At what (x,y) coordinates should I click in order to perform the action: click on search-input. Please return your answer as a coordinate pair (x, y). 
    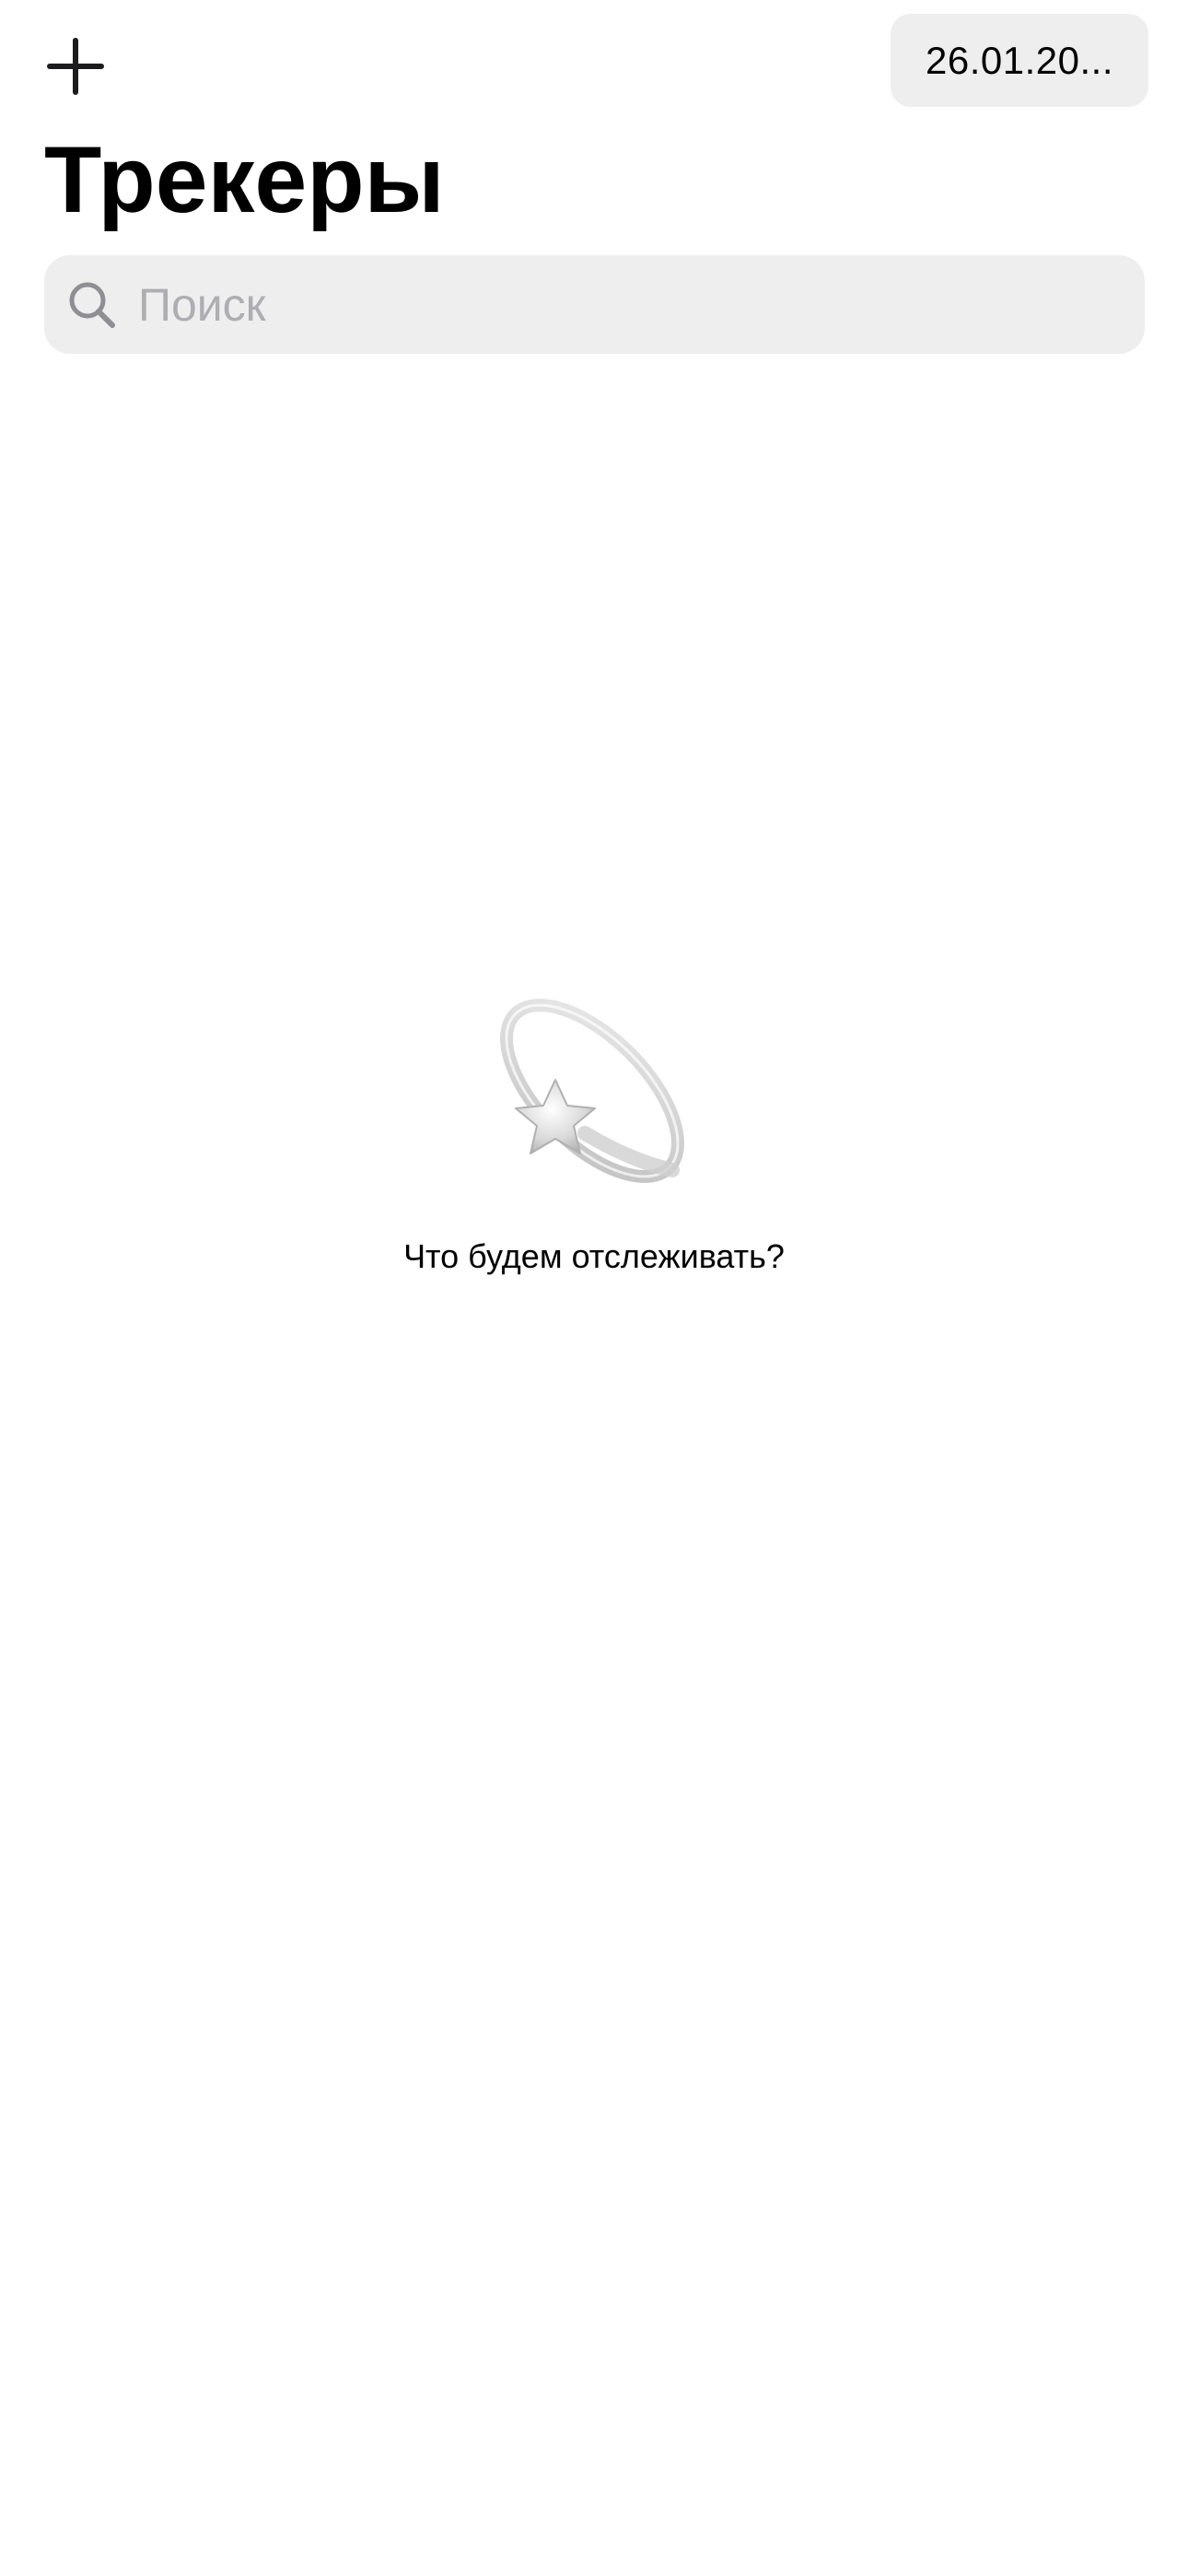
    Looking at the image, I should click on (621, 304).